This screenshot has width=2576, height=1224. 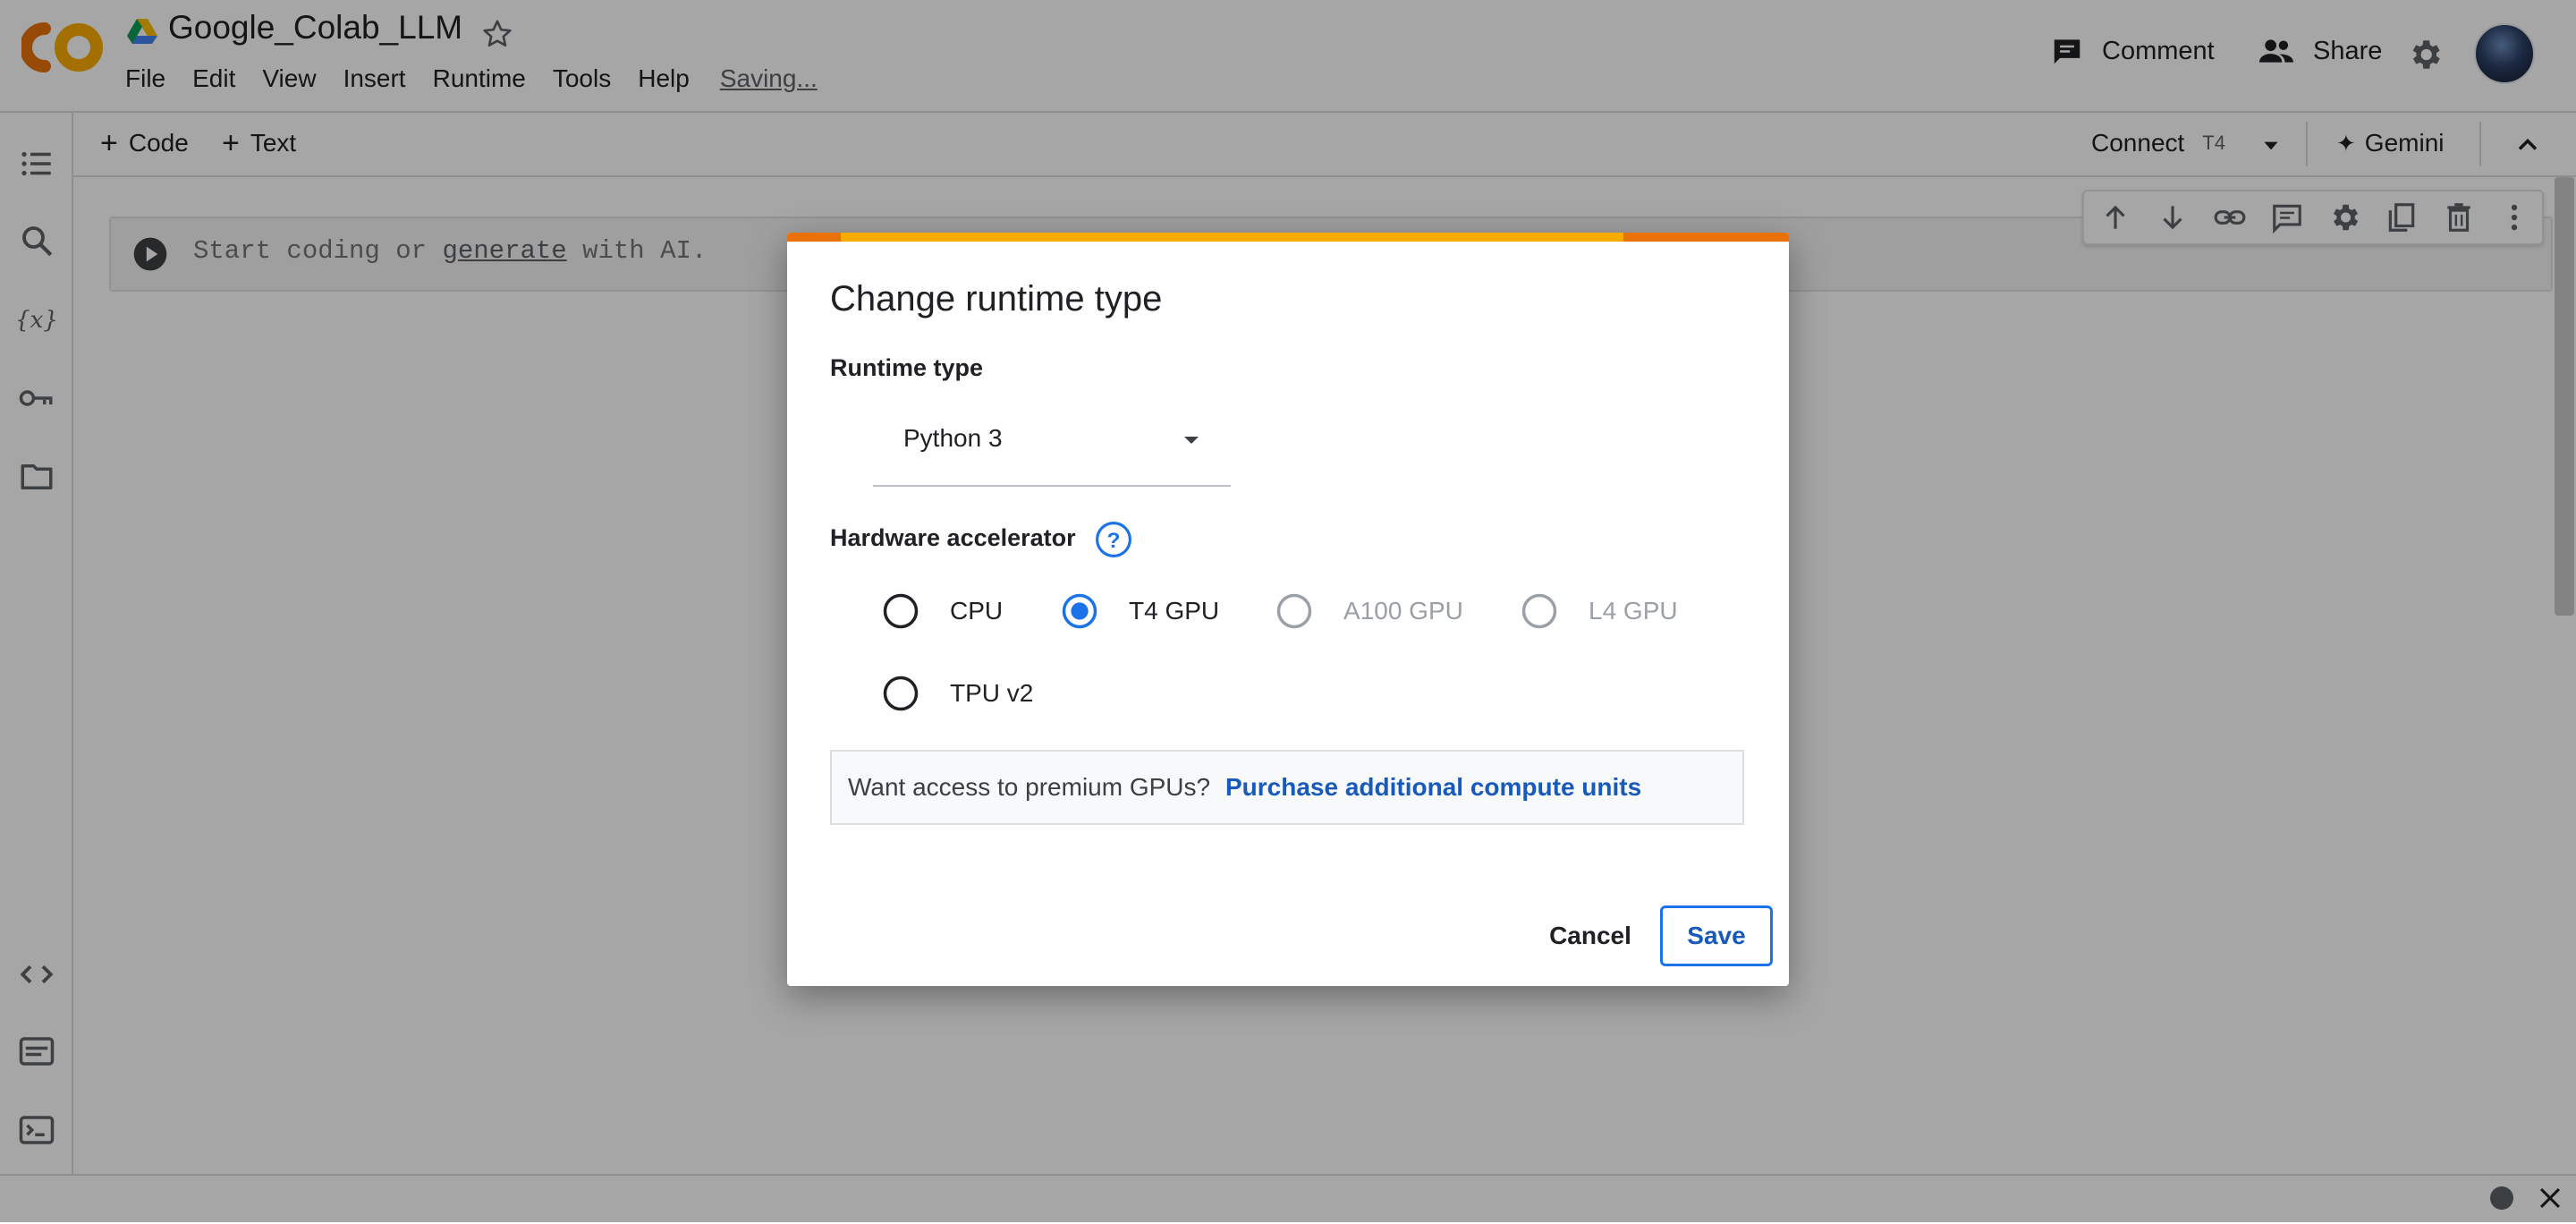 I want to click on accelerator-cpu-option: CPU, so click(x=942, y=611).